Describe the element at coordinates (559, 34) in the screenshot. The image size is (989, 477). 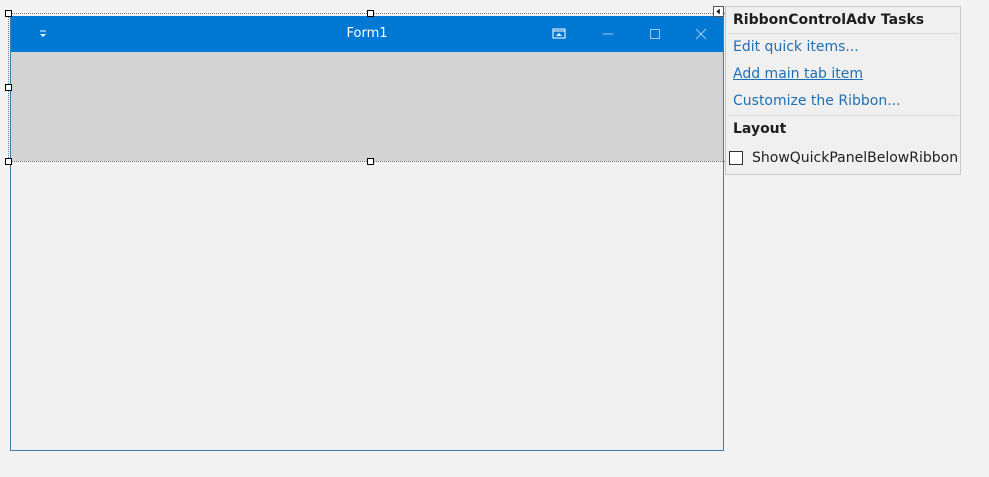
I see `restore-ribbon-icon` at that location.